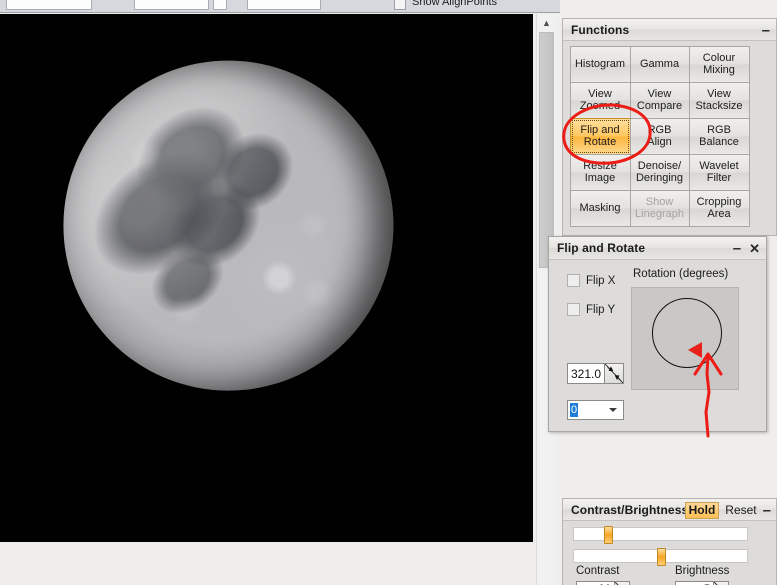  Describe the element at coordinates (617, 378) in the screenshot. I see `stepper-down-icon: ▼` at that location.